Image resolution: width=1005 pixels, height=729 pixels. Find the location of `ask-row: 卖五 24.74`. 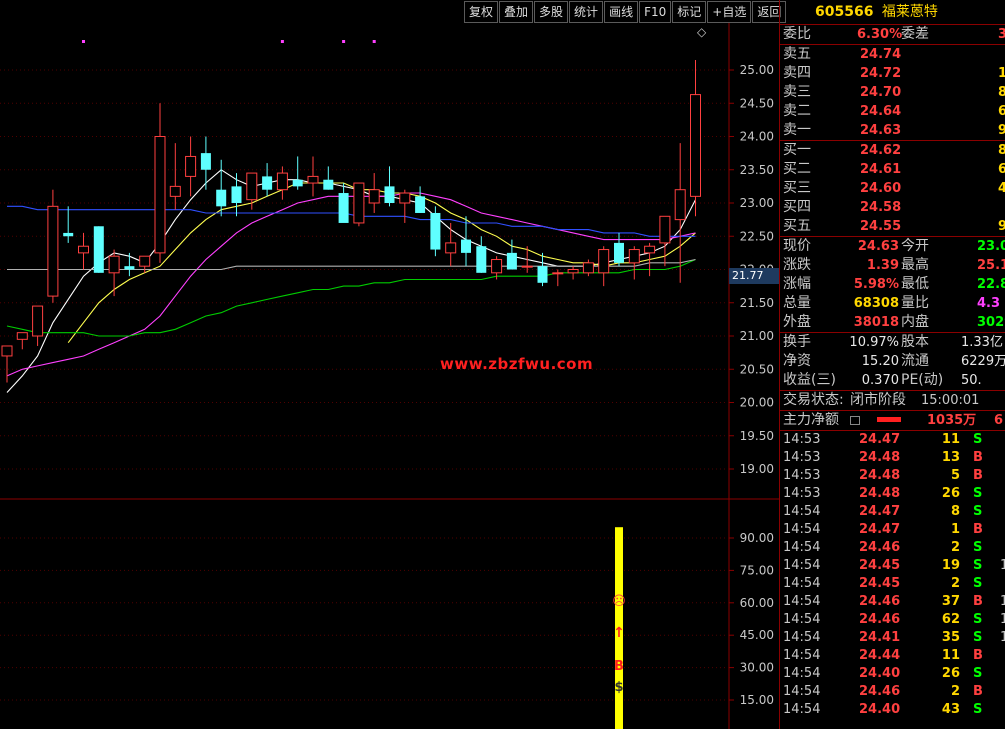

ask-row: 卖五 24.74 is located at coordinates (892, 54).